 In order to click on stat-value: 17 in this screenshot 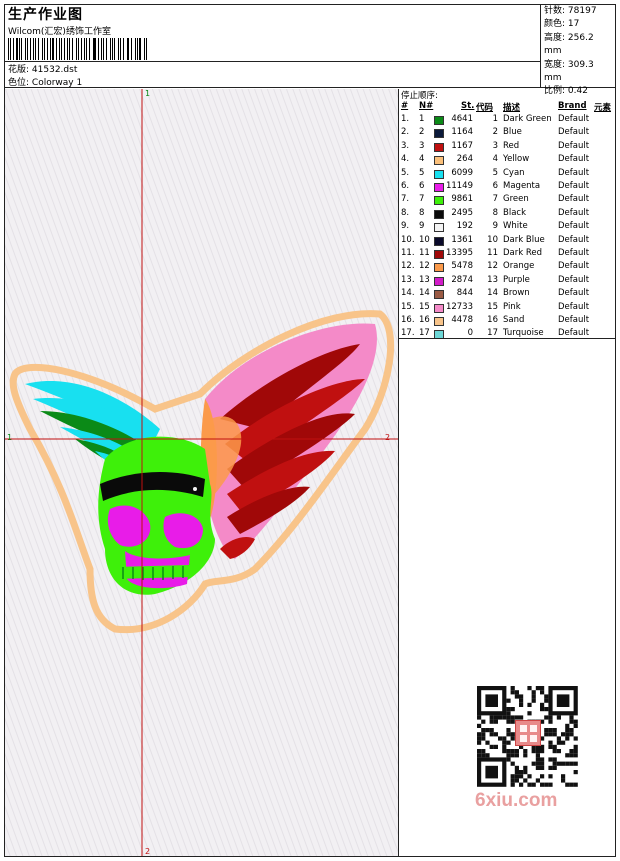, I will do `click(573, 24)`.